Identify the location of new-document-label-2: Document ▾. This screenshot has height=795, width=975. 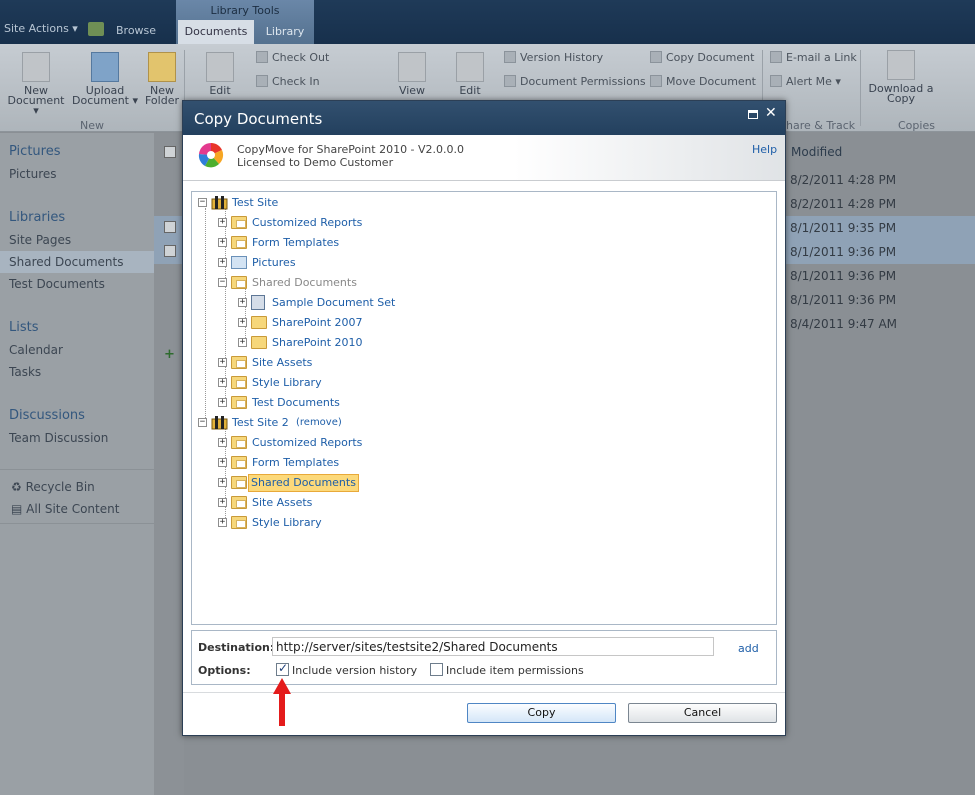
(36, 105).